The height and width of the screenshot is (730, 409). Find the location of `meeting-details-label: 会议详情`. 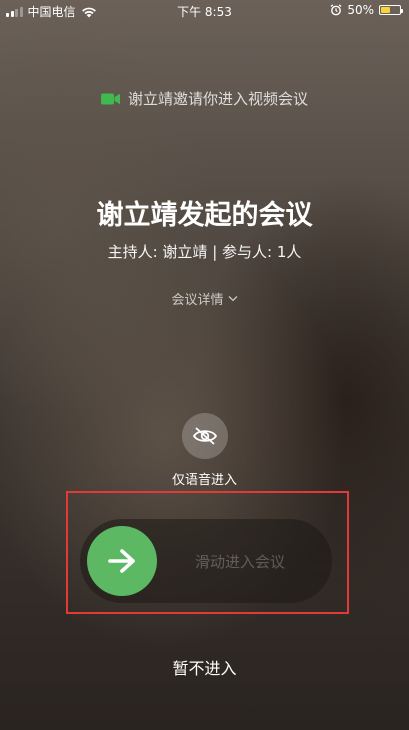

meeting-details-label: 会议详情 is located at coordinates (197, 300).